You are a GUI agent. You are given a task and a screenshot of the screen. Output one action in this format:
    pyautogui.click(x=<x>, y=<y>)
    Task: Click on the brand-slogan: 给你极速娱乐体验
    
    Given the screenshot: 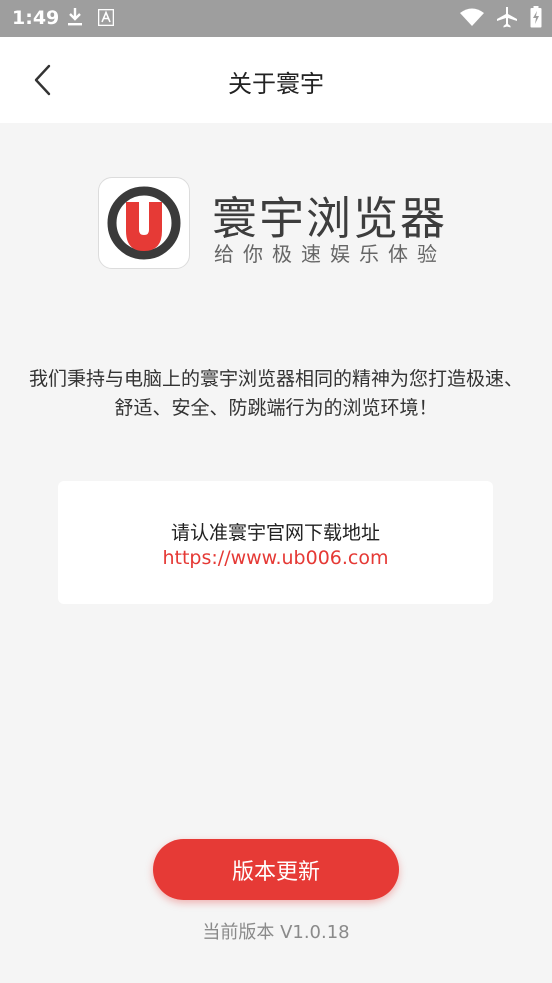 What is the action you would take?
    pyautogui.click(x=330, y=254)
    